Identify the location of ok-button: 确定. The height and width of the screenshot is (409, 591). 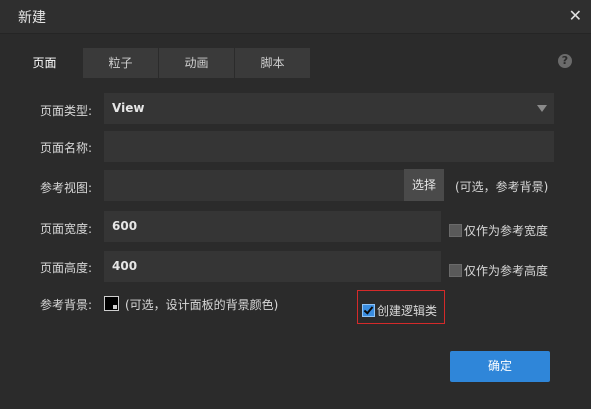
(500, 366).